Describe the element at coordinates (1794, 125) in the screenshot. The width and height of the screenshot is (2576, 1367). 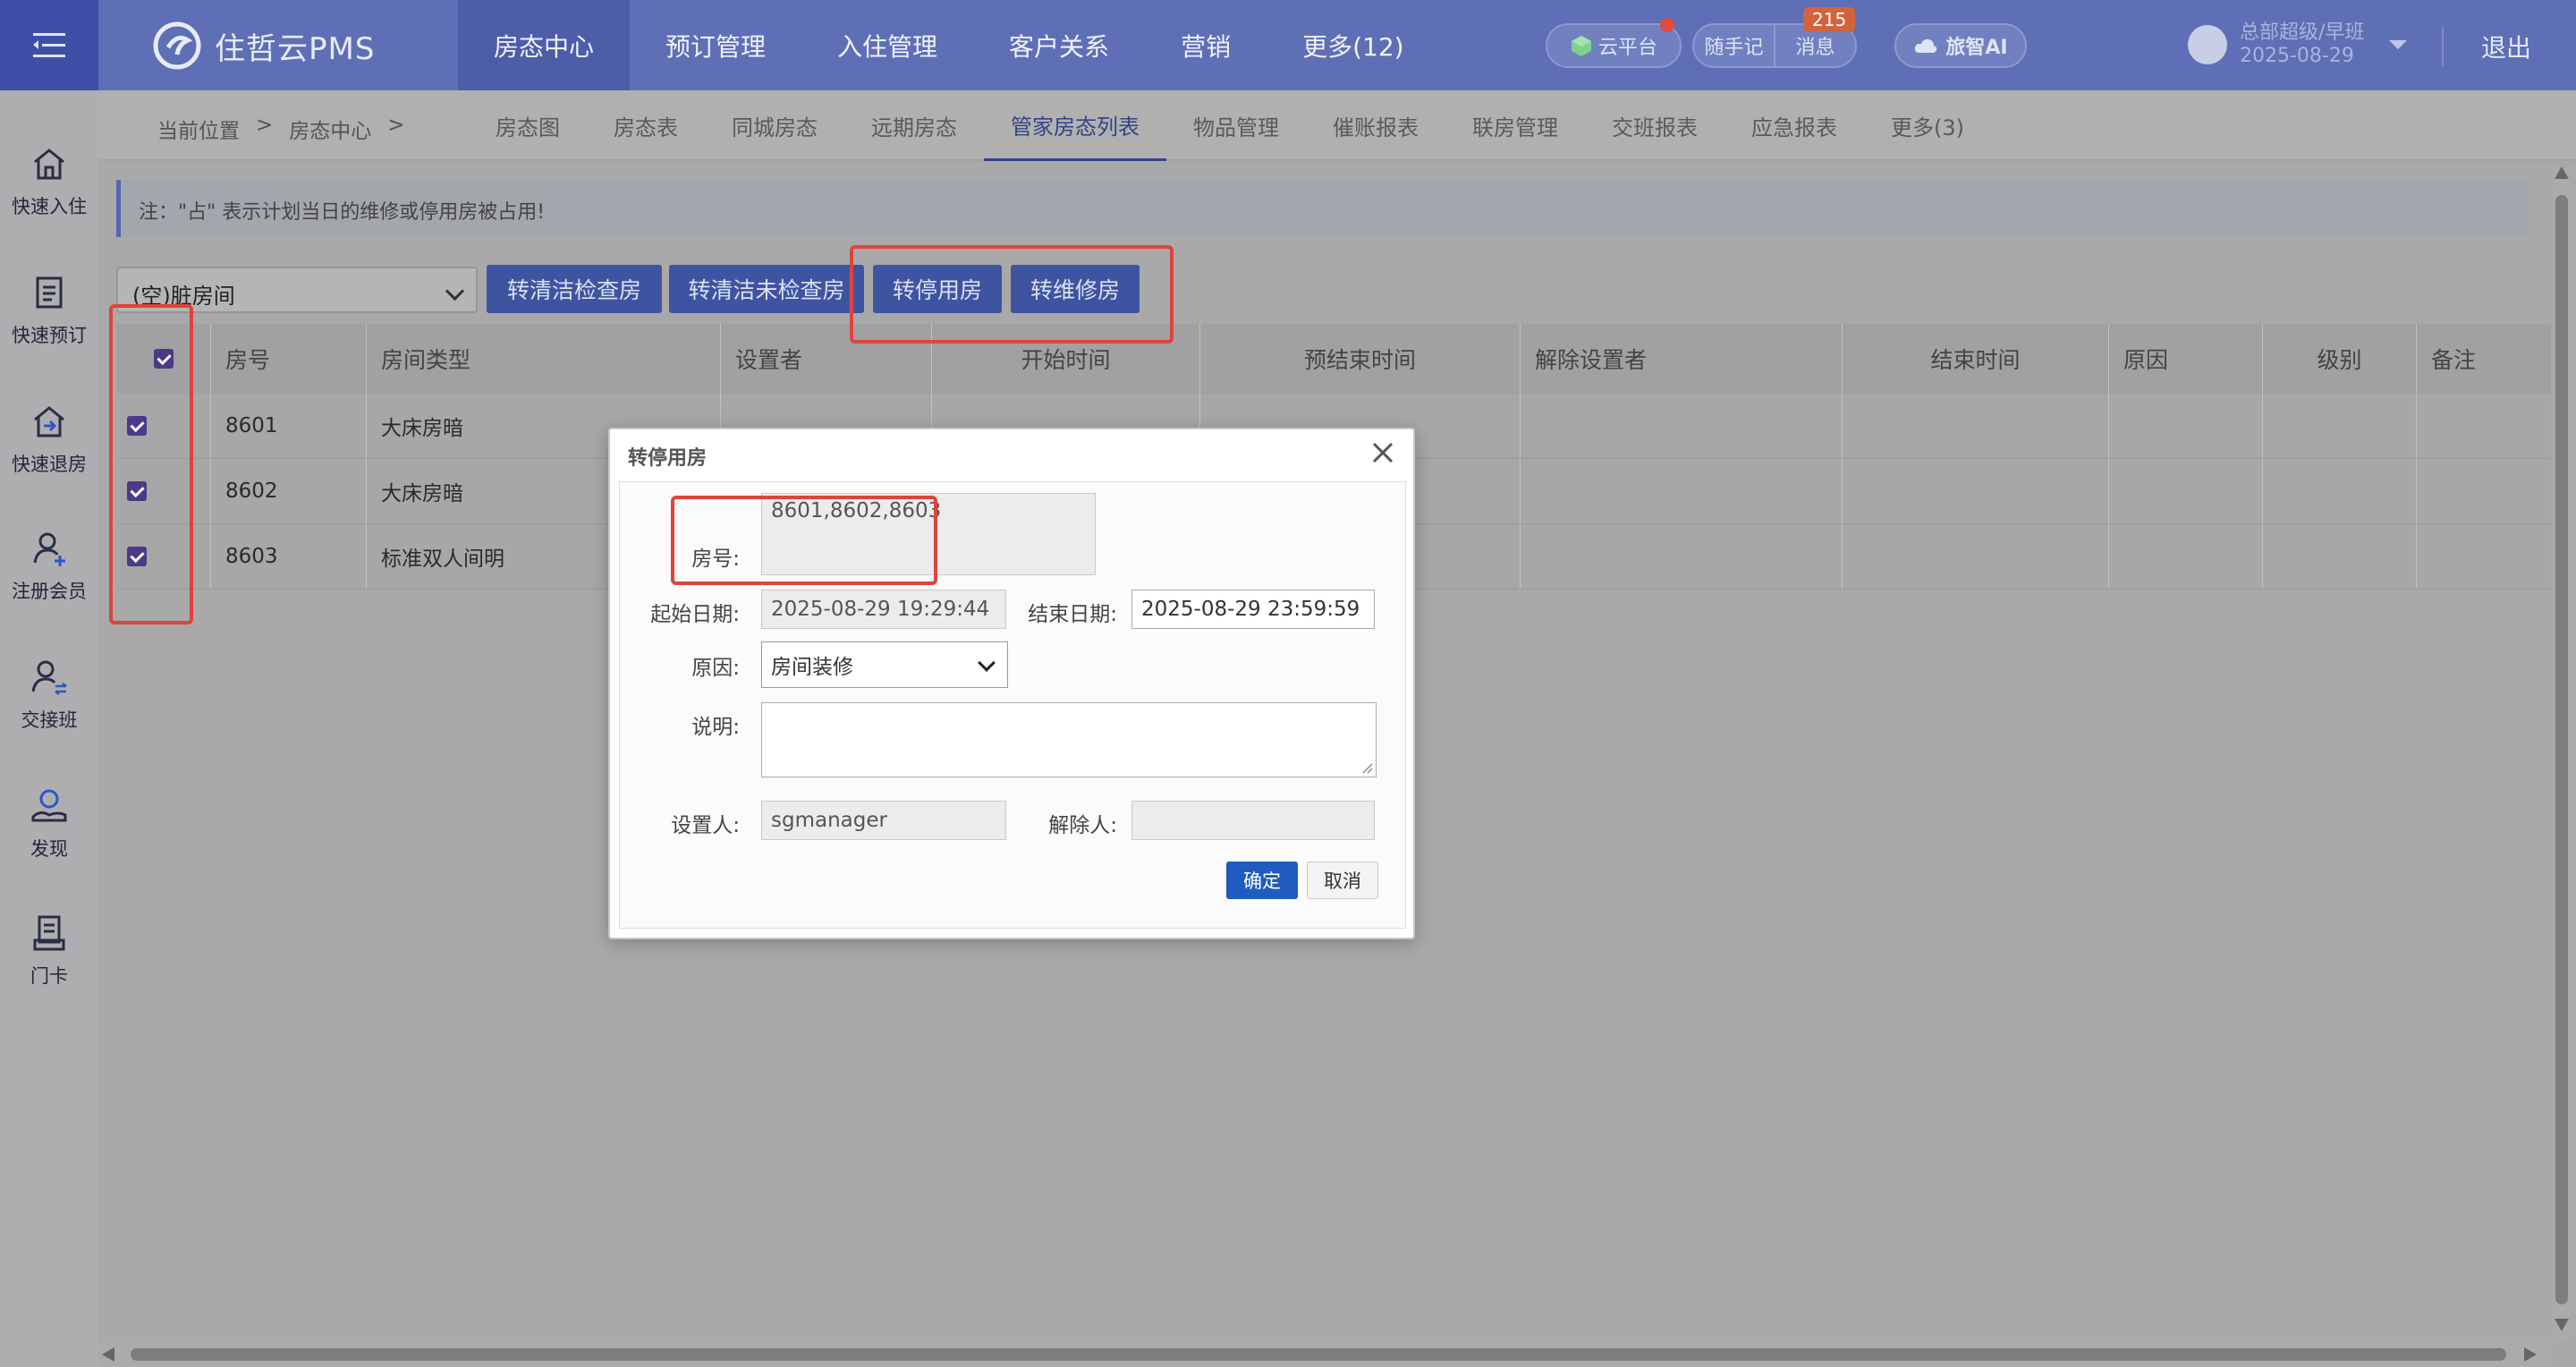
I see `tab-emergency-report: 应急报表` at that location.